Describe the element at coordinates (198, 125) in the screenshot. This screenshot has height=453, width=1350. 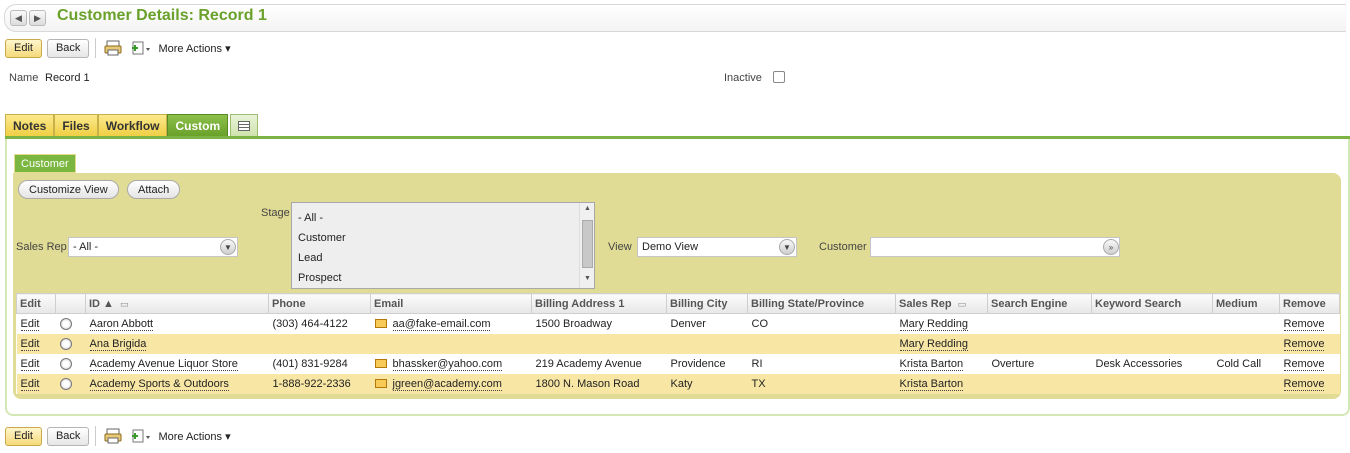
I see `tab-custom: Custom` at that location.